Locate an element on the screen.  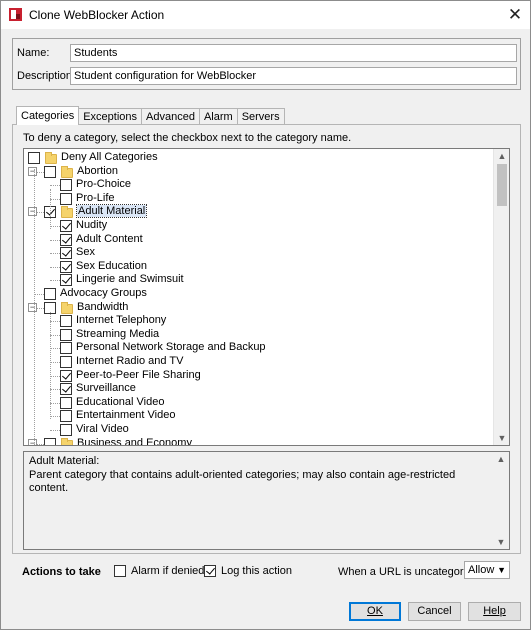
tab-alarm: Alarm is located at coordinates (218, 116).